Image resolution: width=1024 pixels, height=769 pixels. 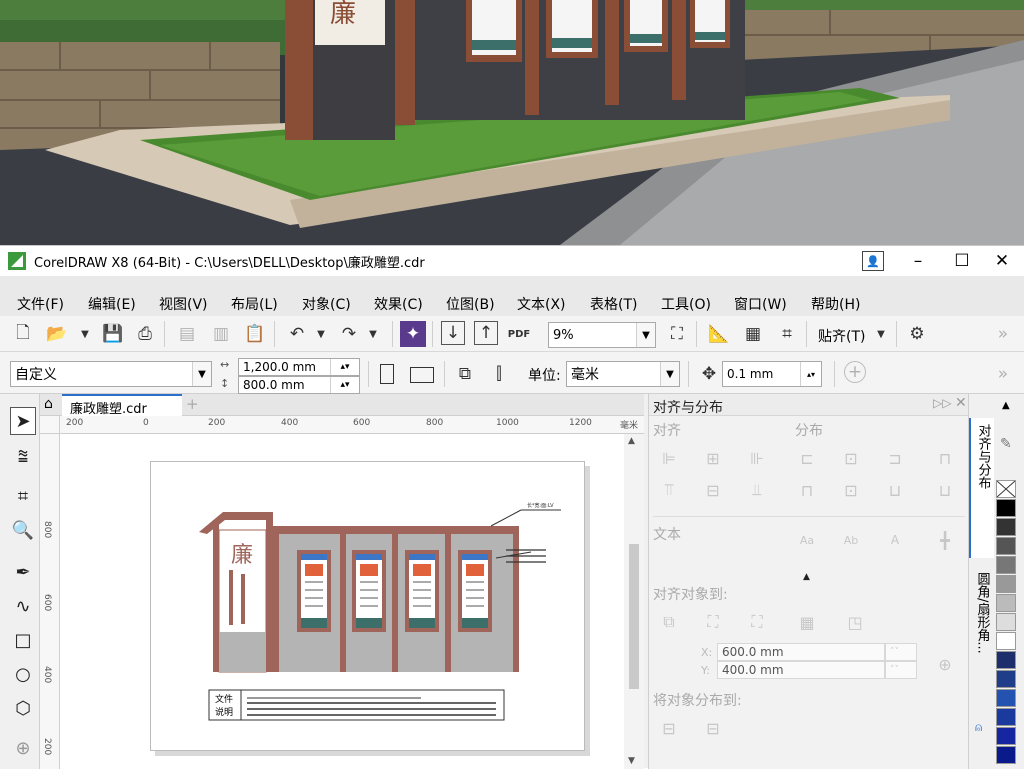 What do you see at coordinates (1006, 527) in the screenshot?
I see `gray90-swatch` at bounding box center [1006, 527].